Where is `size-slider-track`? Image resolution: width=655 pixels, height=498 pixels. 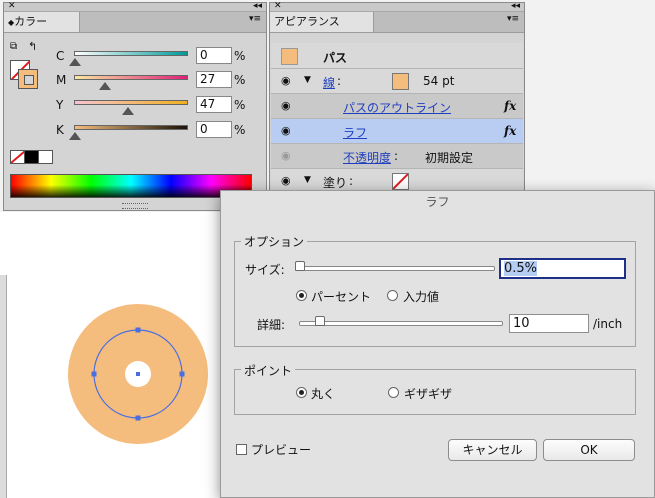
size-slider-track is located at coordinates (397, 268).